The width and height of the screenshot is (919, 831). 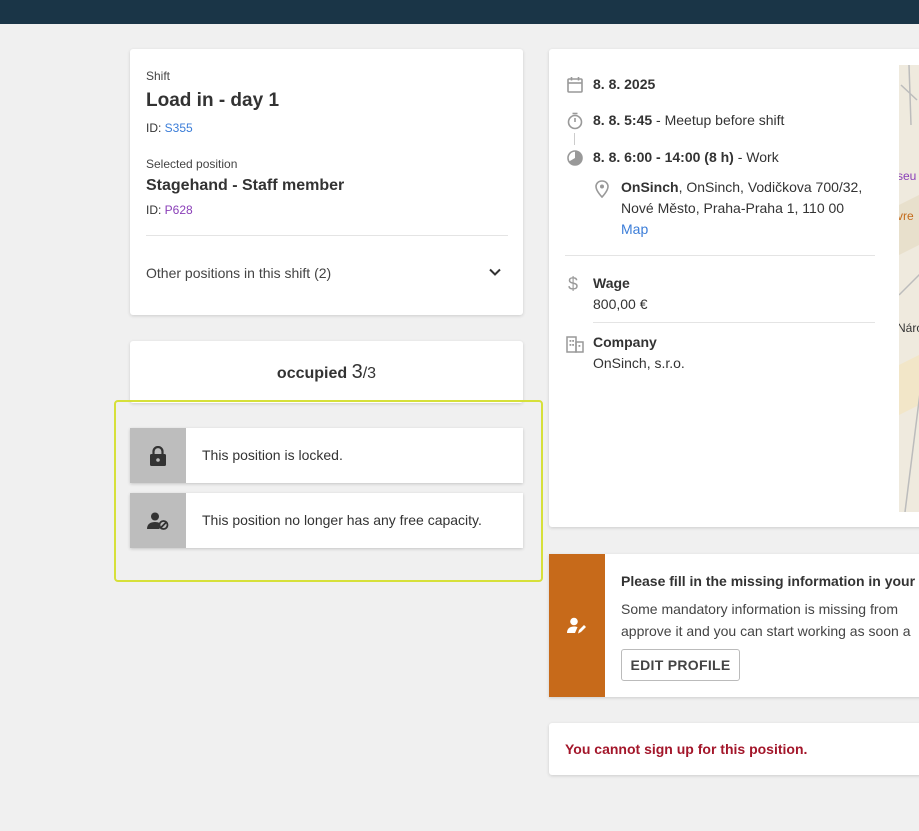 I want to click on occupancy-card: occupied 3/3, so click(x=326, y=372).